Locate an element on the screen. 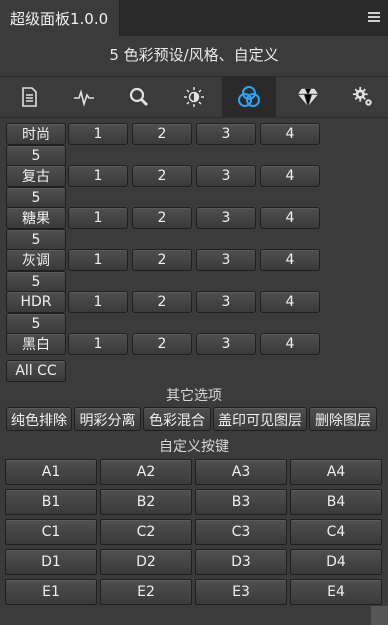 This screenshot has height=625, width=388. custom-key-button: E2 is located at coordinates (146, 592).